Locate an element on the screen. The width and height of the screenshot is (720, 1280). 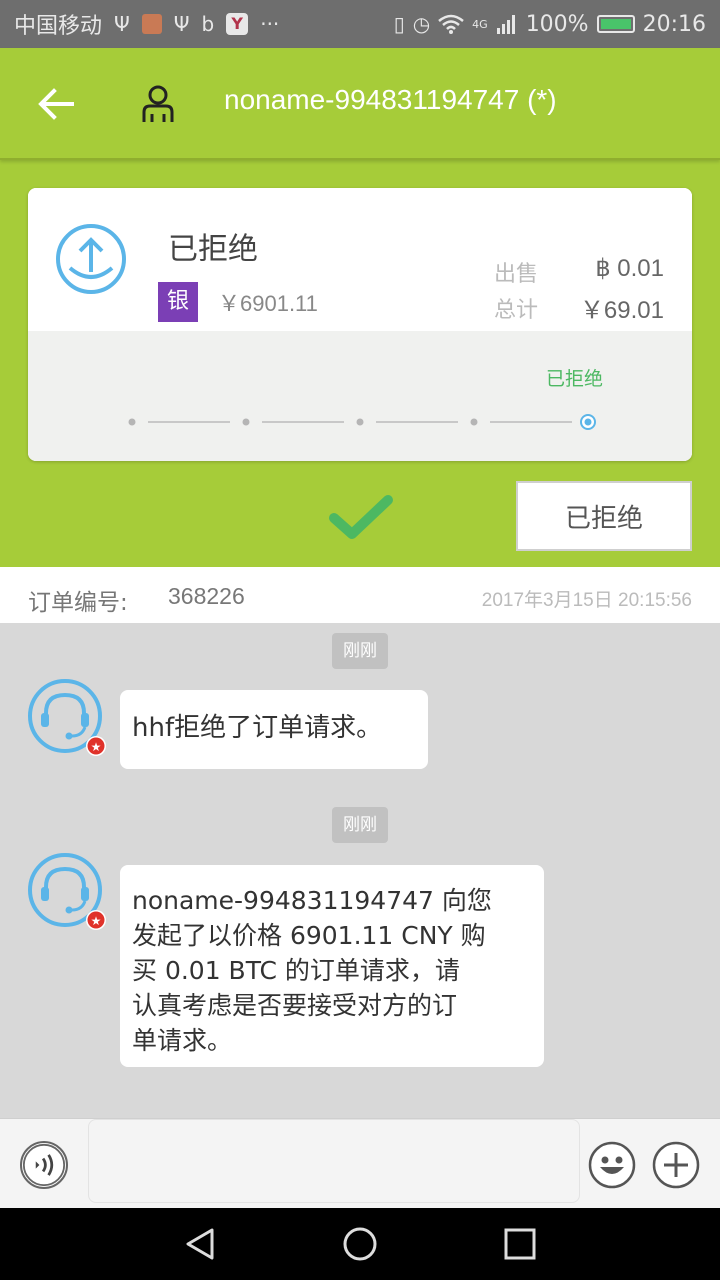
unit-price: ￥6901.11 is located at coordinates (268, 303).